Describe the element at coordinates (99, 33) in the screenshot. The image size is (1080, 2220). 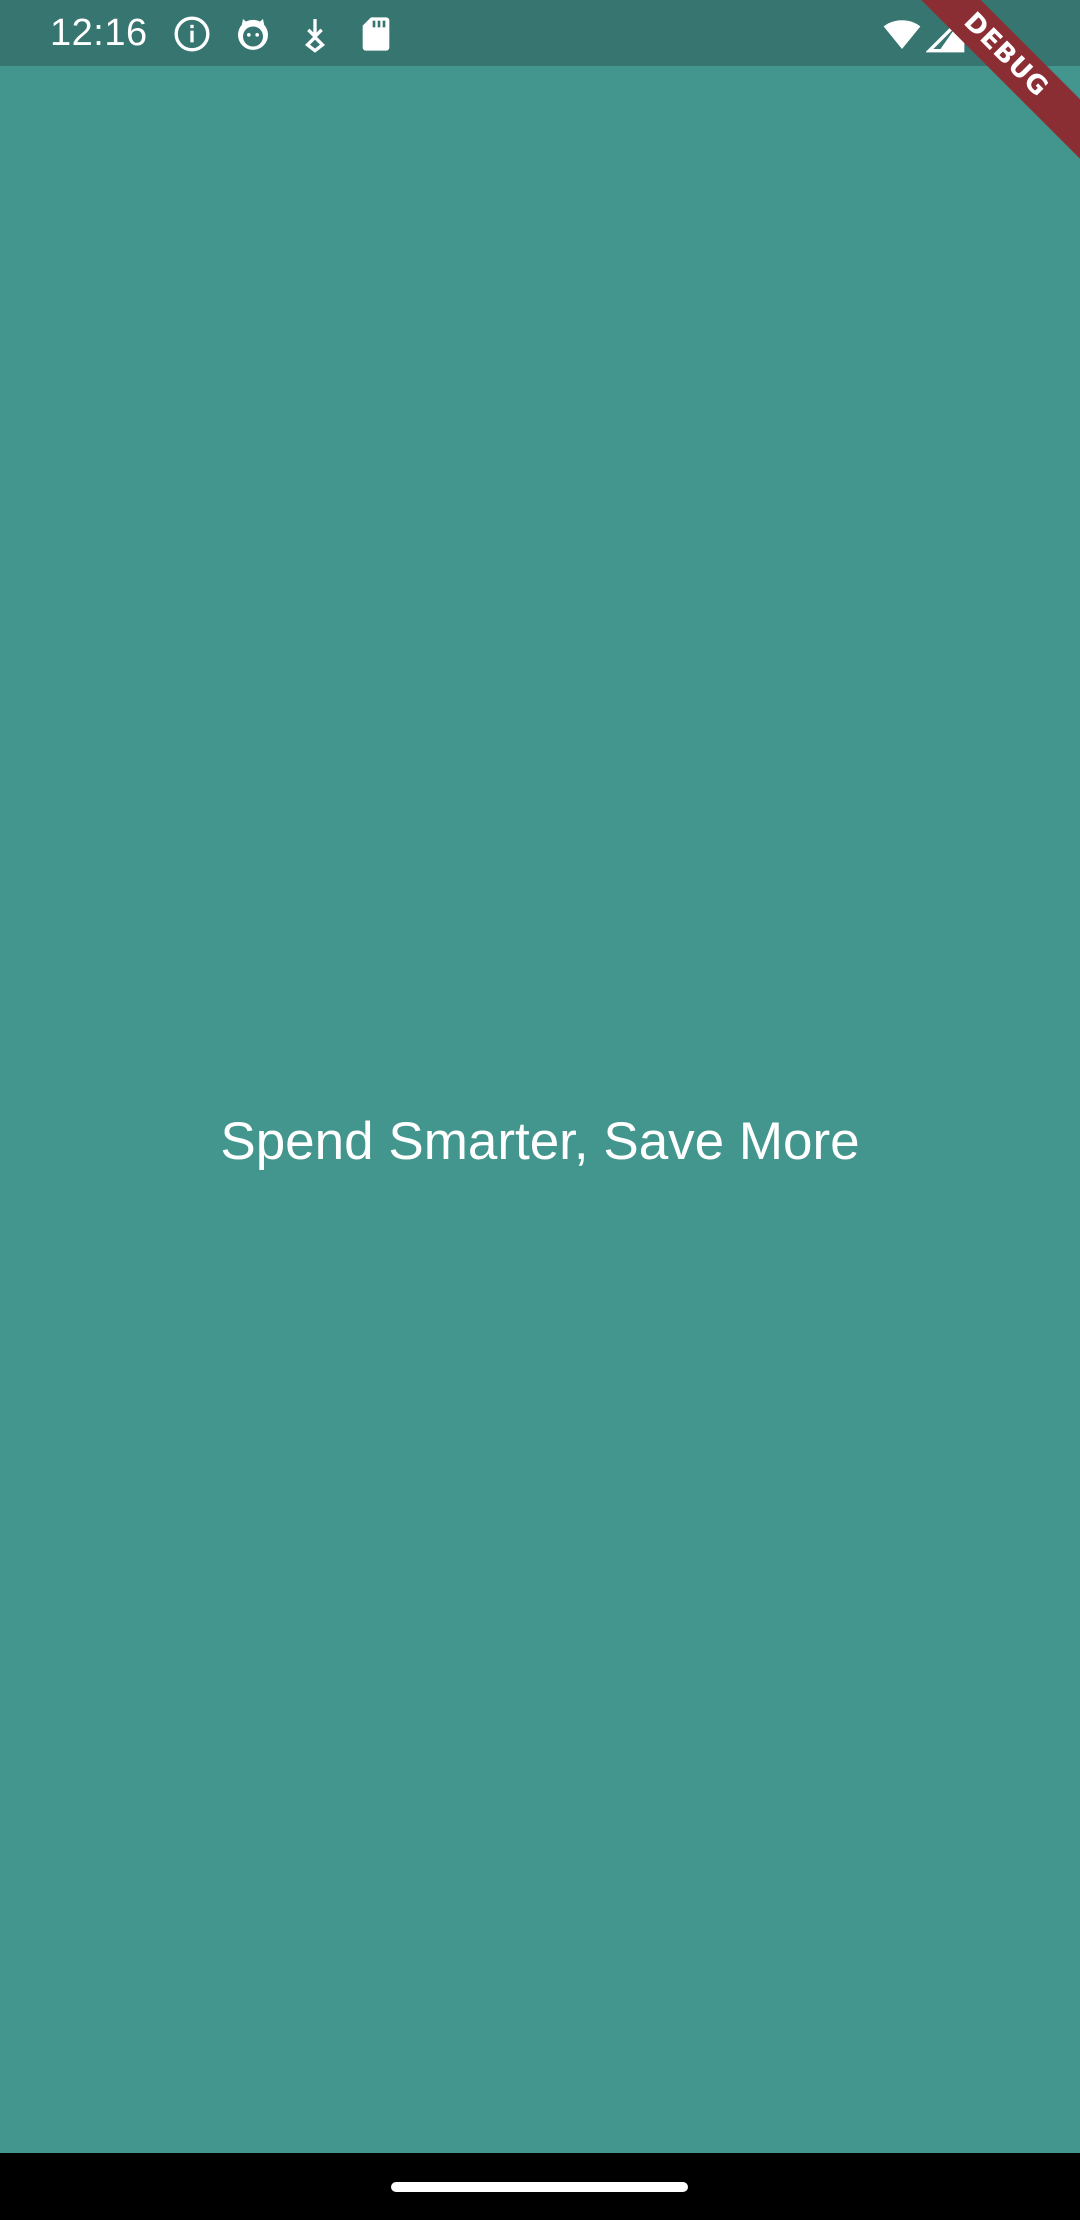
I see `status-time: 12:16` at that location.